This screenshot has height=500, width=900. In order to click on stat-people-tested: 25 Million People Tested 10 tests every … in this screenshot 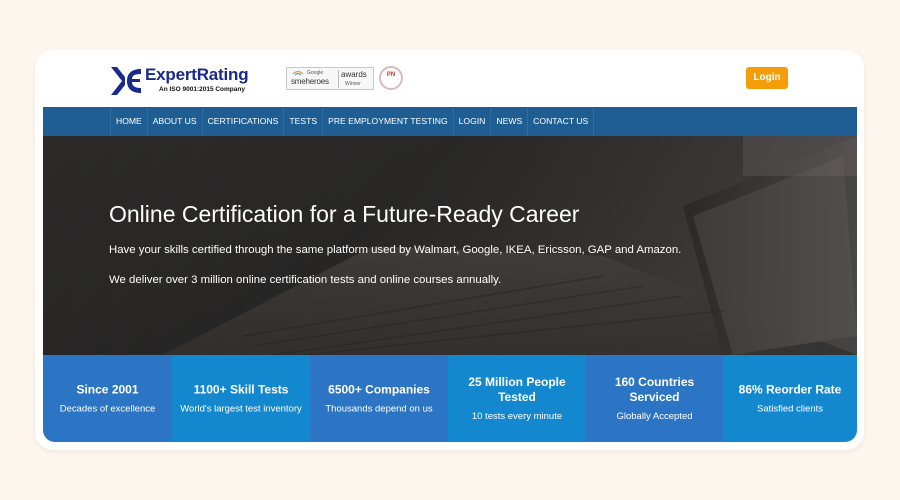, I will do `click(517, 398)`.